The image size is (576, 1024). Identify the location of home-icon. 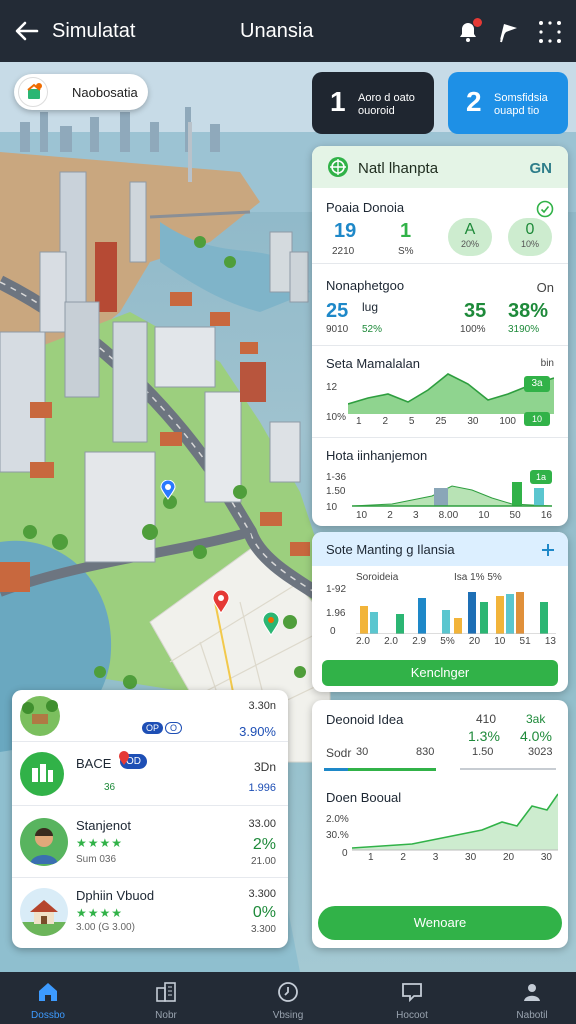
(48, 992).